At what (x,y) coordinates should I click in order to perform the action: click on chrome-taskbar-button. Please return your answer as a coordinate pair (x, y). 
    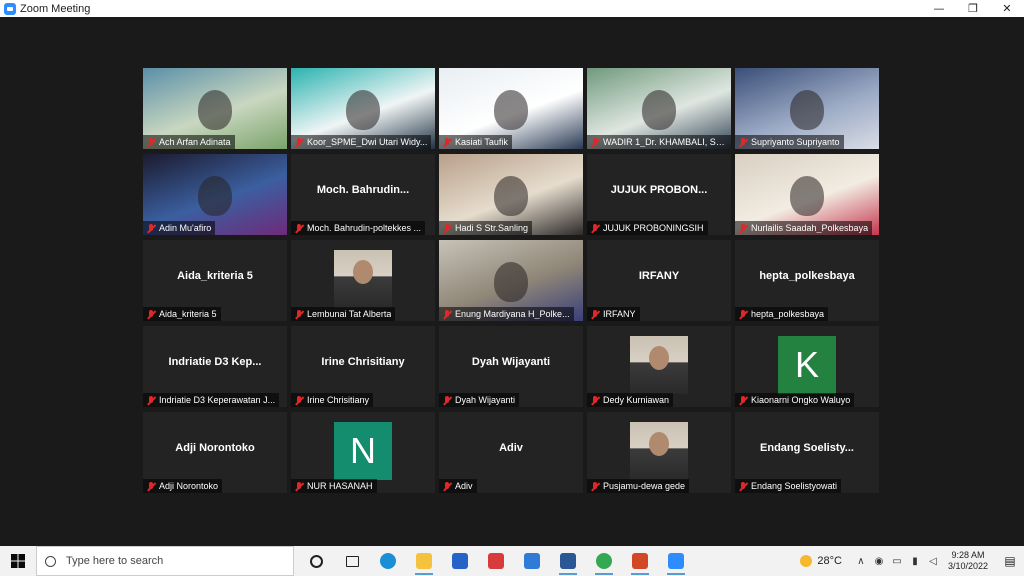
    Looking at the image, I should click on (604, 561).